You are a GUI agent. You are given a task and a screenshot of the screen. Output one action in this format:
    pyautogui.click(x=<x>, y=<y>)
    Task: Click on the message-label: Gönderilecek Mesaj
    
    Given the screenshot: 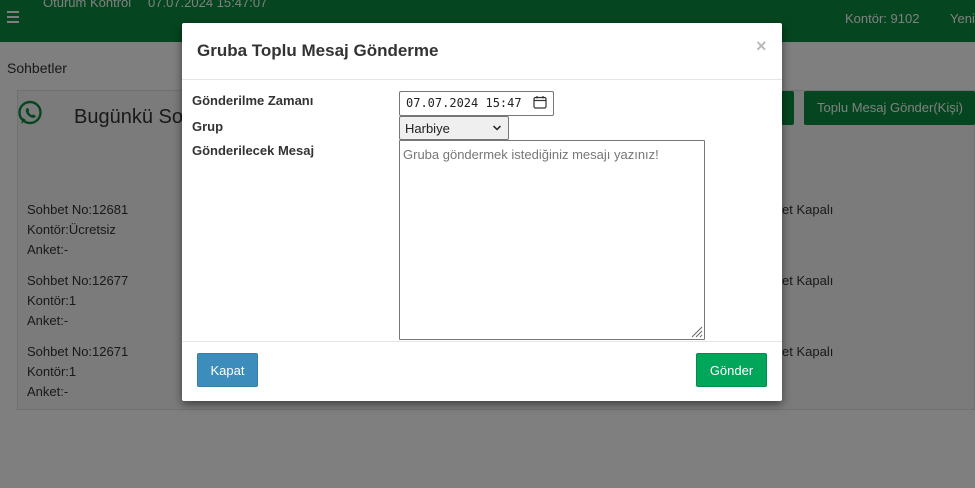 What is the action you would take?
    pyautogui.click(x=253, y=150)
    